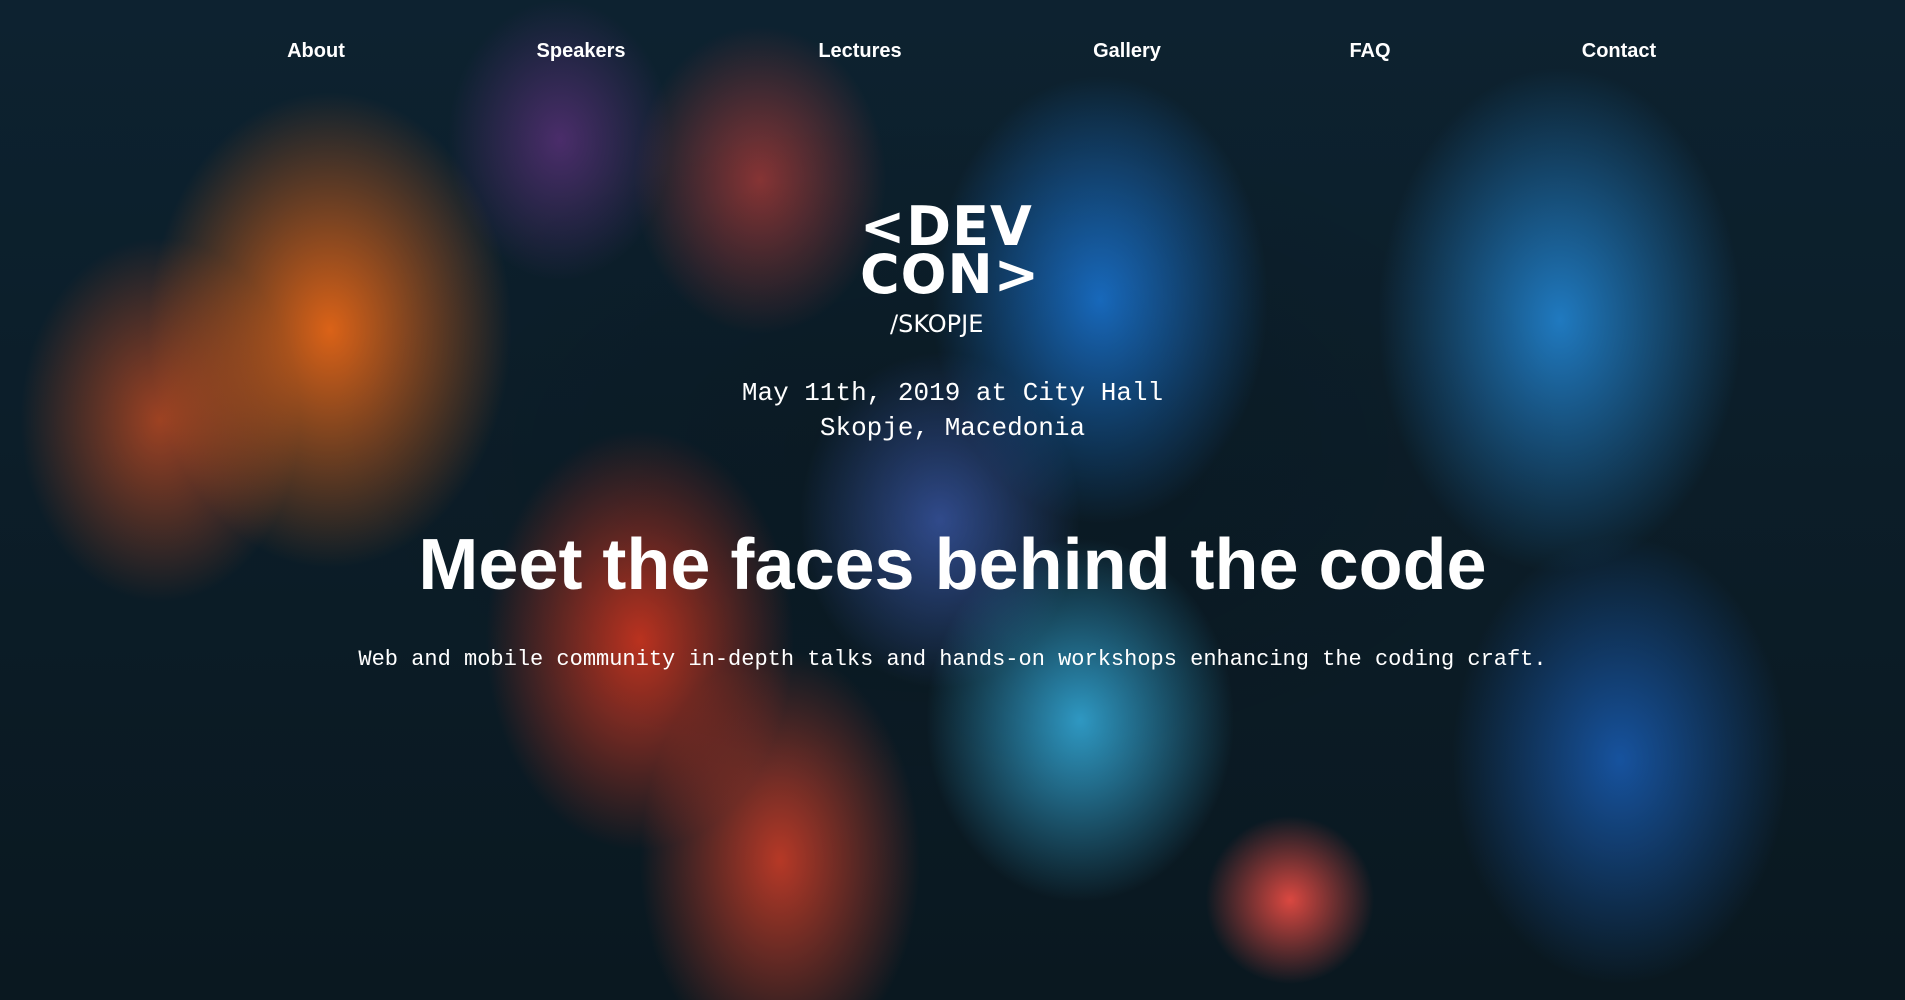 The width and height of the screenshot is (1905, 1000). I want to click on logo-line-skopje: /SKOPJE, so click(937, 324).